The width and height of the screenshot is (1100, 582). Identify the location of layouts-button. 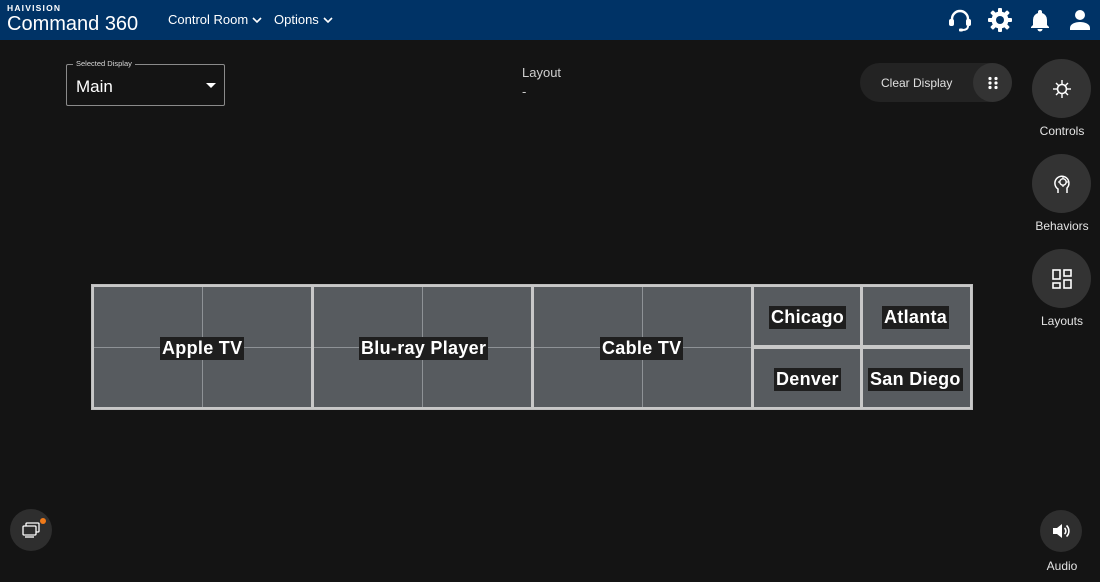
(1061, 278).